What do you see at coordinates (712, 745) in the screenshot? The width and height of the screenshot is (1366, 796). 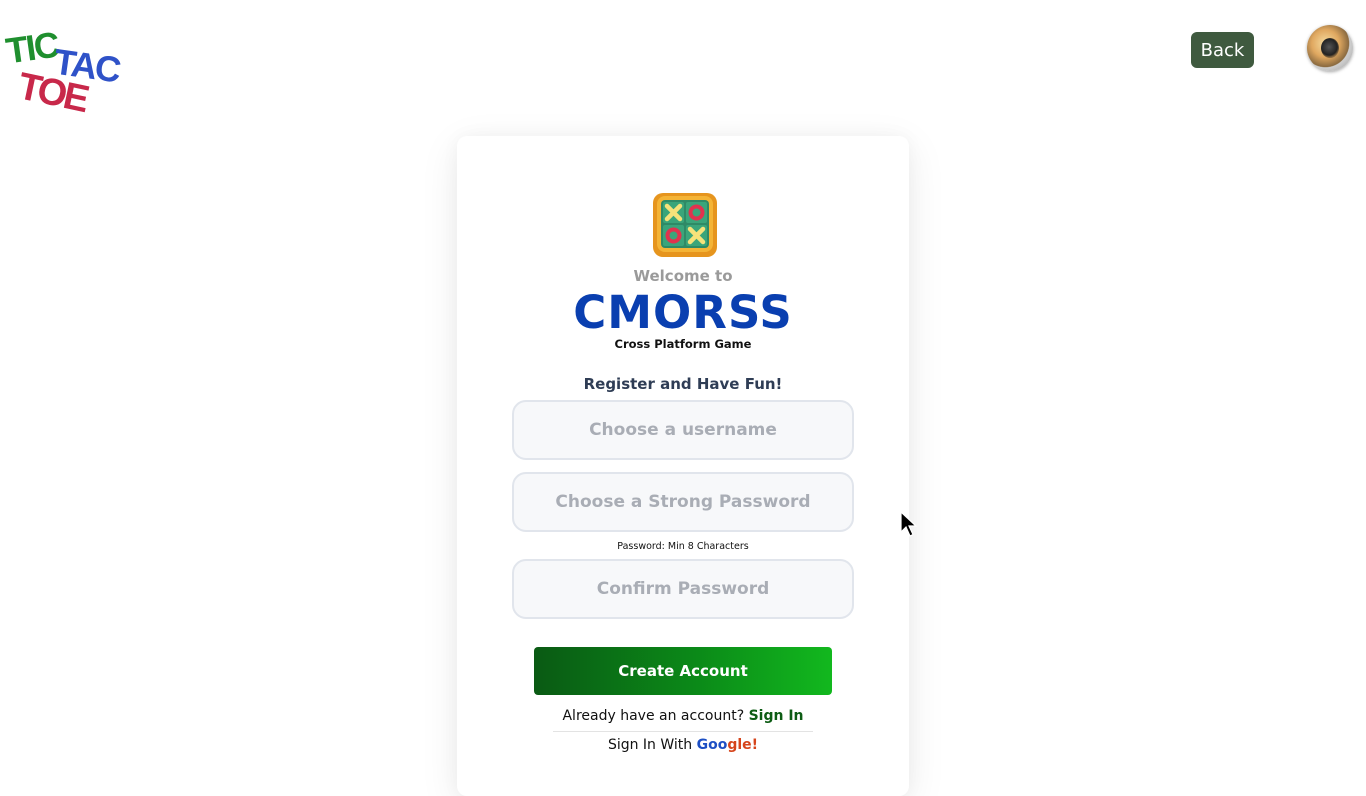 I see `google-word-a: Goo` at bounding box center [712, 745].